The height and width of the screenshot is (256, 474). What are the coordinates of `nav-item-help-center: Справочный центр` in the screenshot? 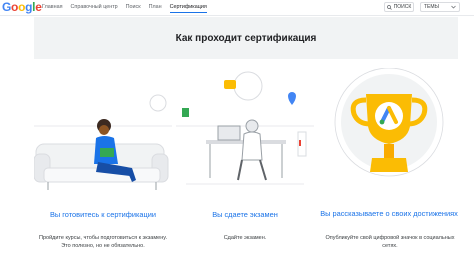 It's located at (94, 8).